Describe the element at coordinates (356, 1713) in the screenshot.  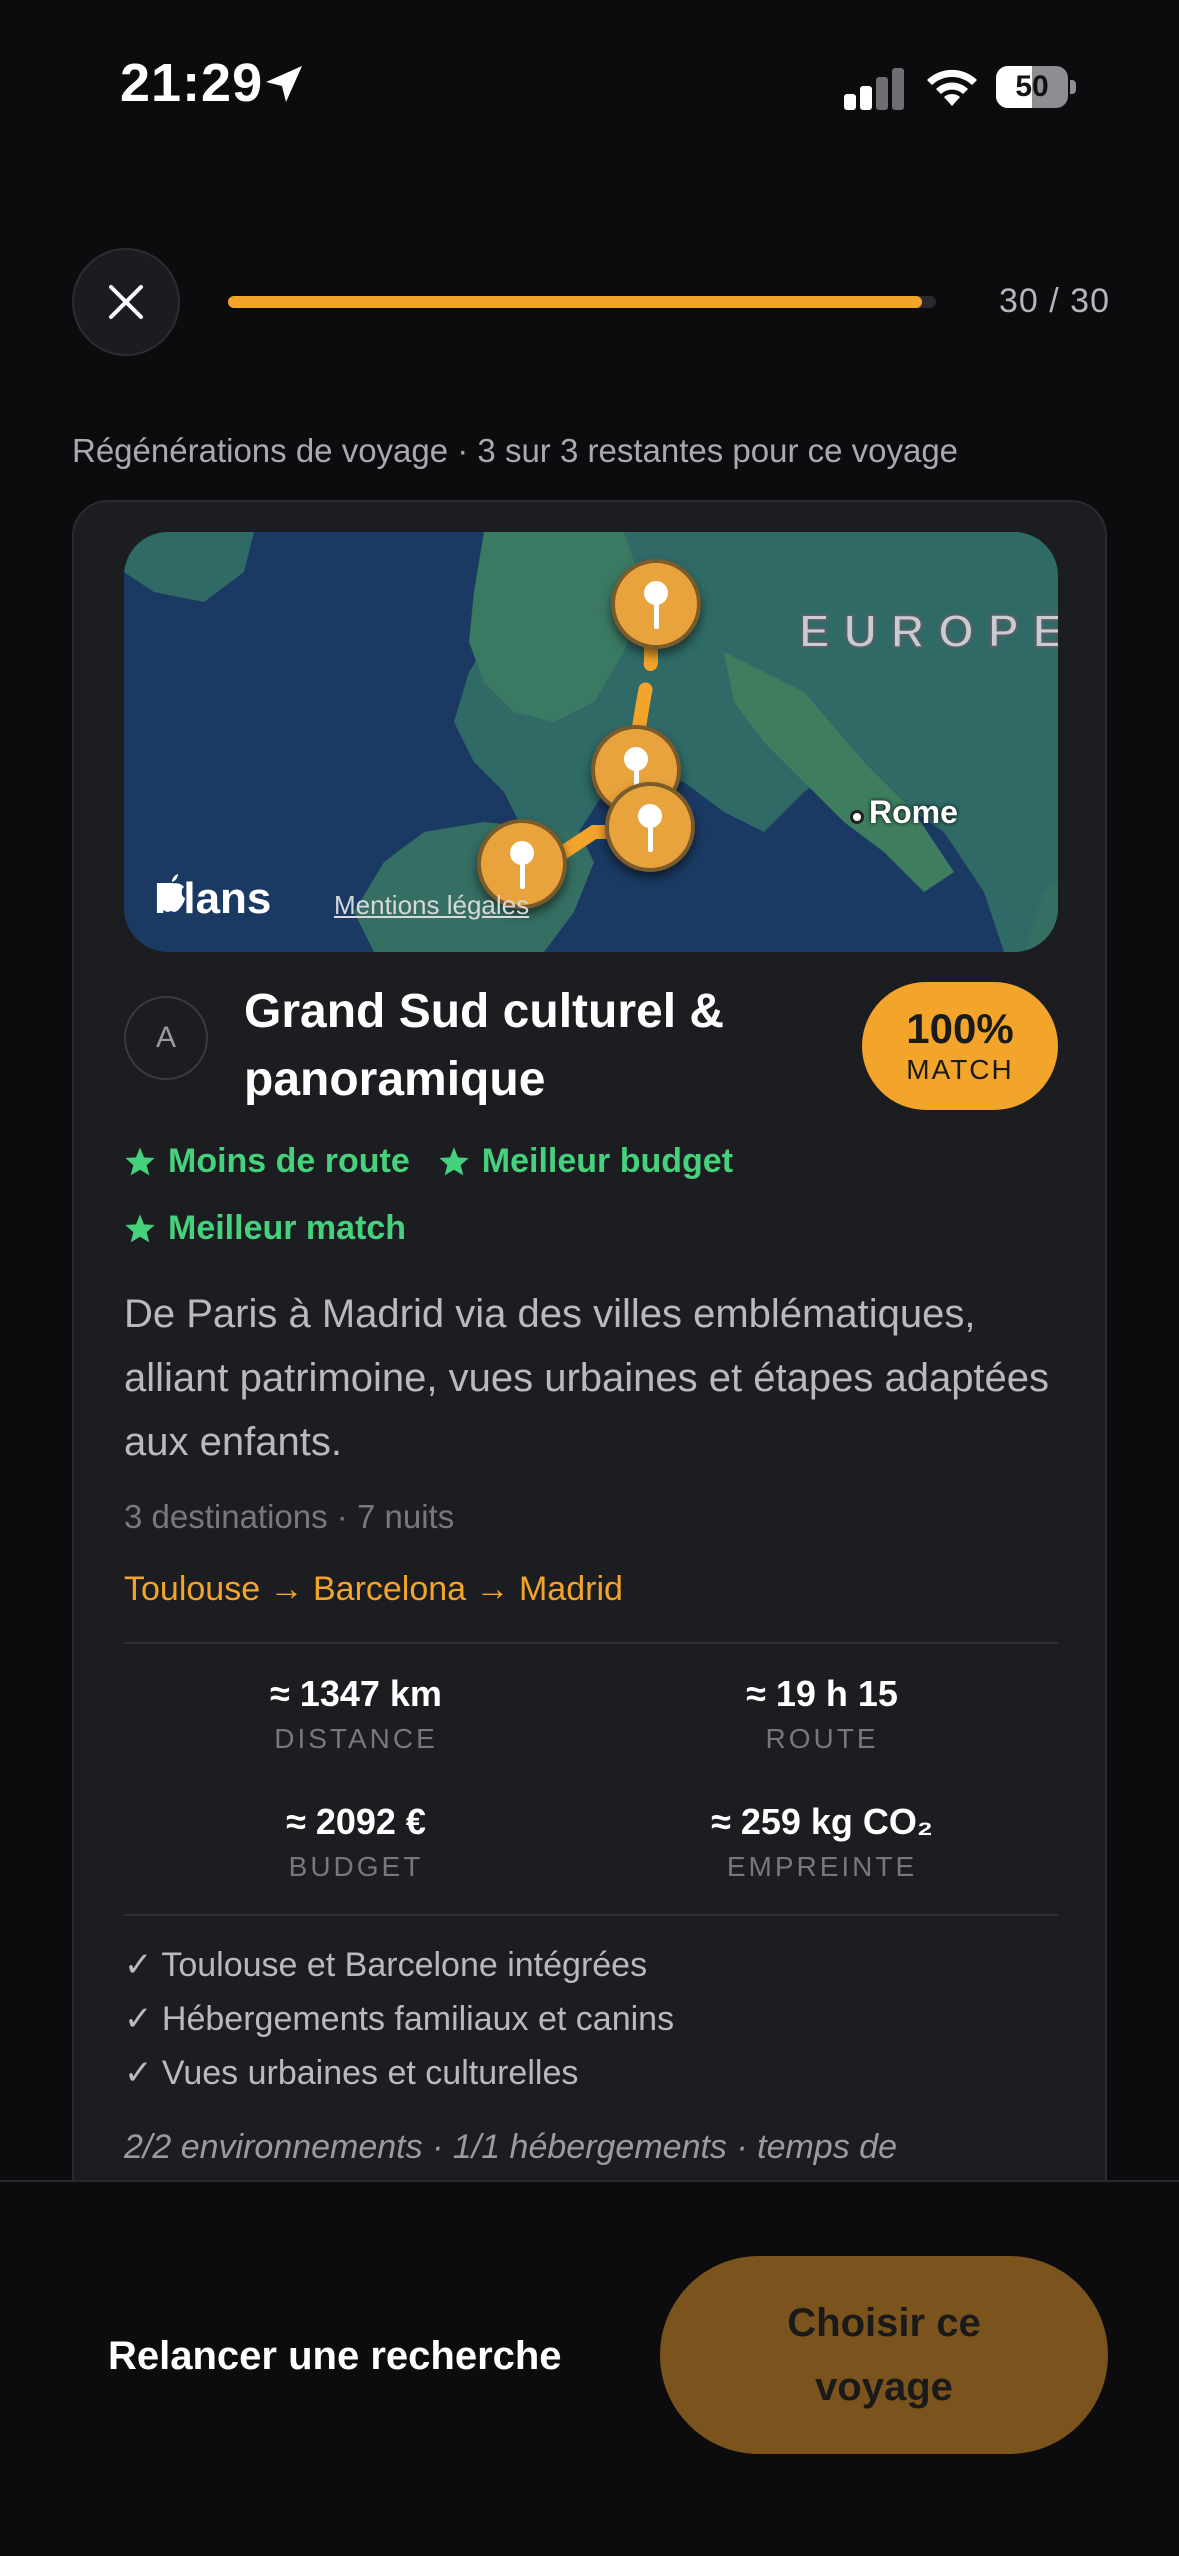
I see `stat-distance: ≈ 1347 km DISTANCE` at that location.